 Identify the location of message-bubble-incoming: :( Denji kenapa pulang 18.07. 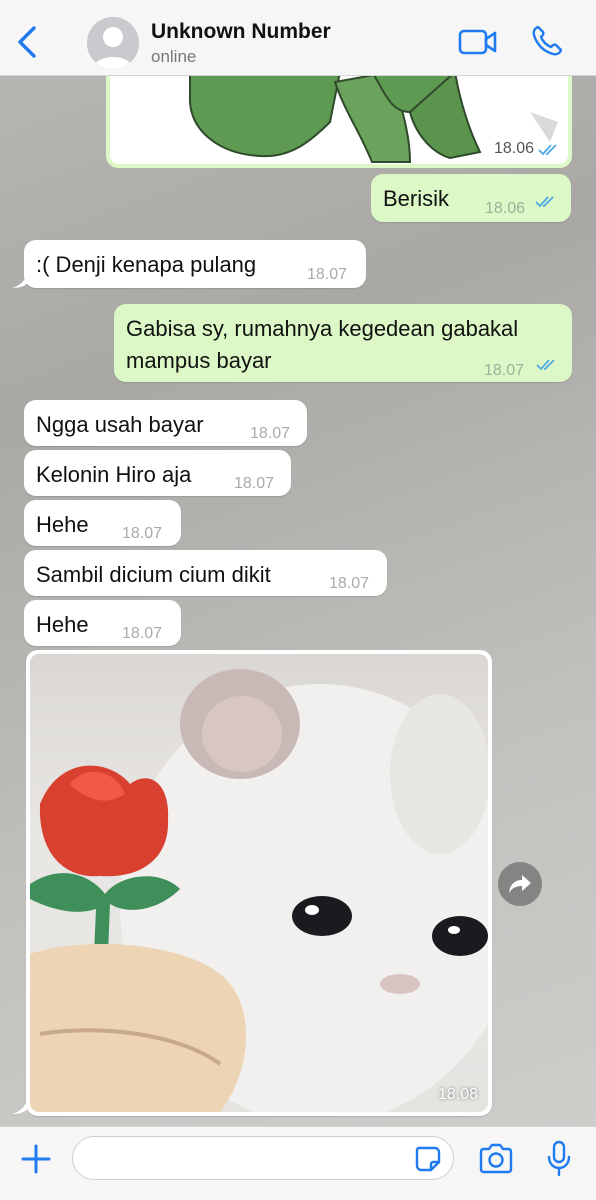
(195, 264).